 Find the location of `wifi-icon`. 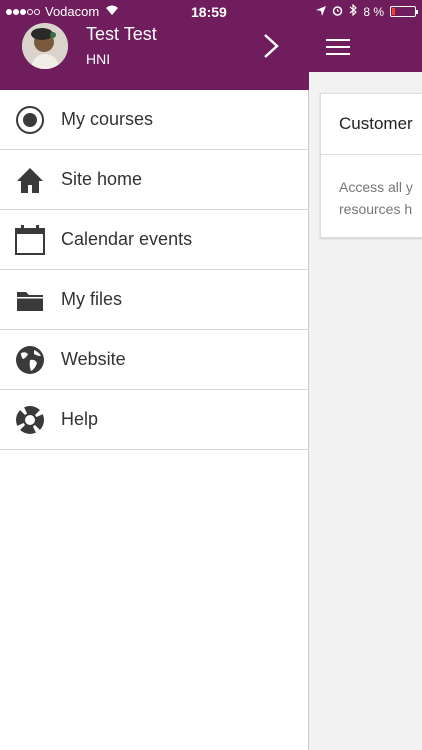

wifi-icon is located at coordinates (112, 12).